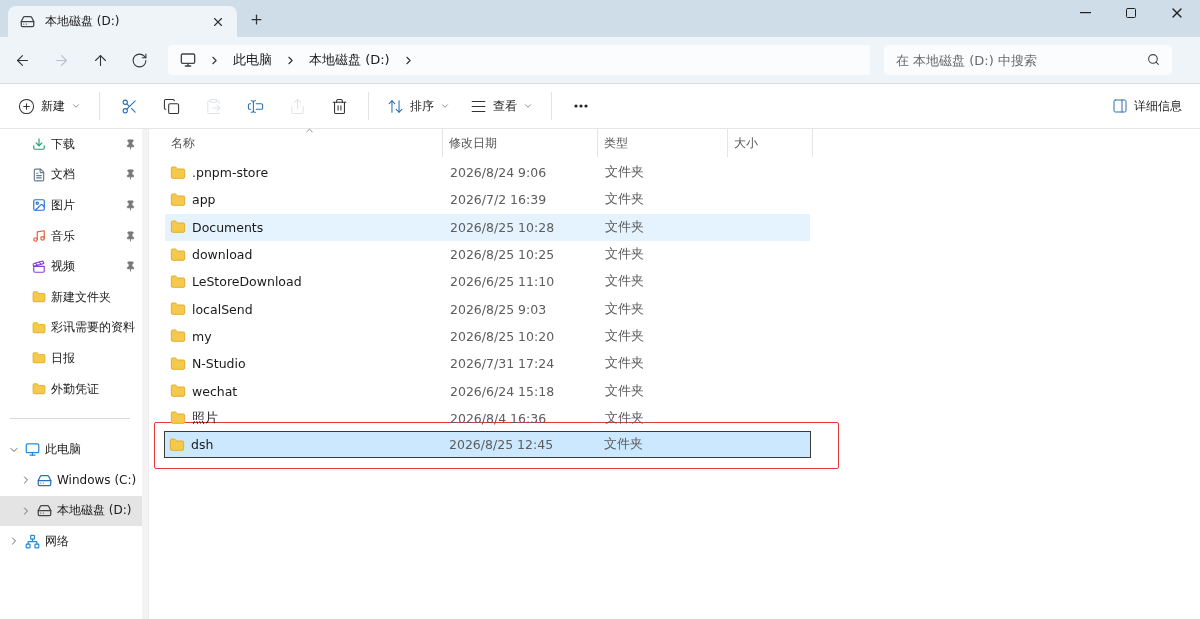  Describe the element at coordinates (252, 60) in the screenshot. I see `breadcrumb: 此电脑` at that location.